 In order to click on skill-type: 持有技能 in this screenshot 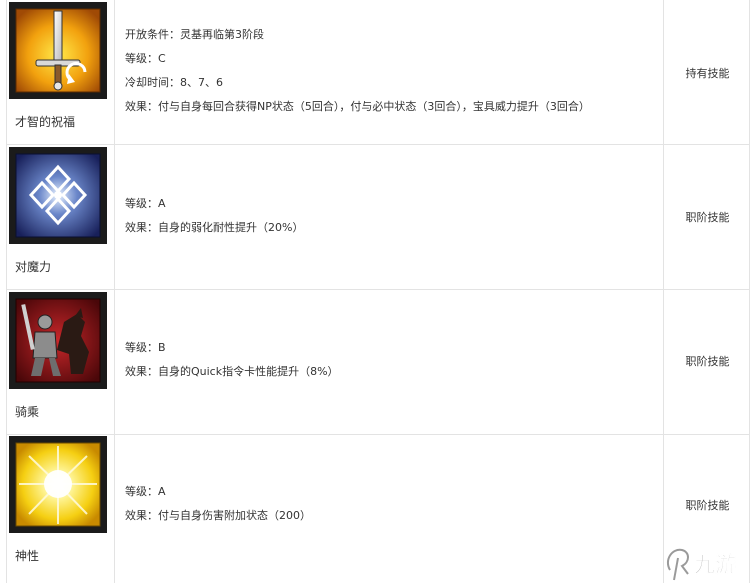, I will do `click(707, 73)`.